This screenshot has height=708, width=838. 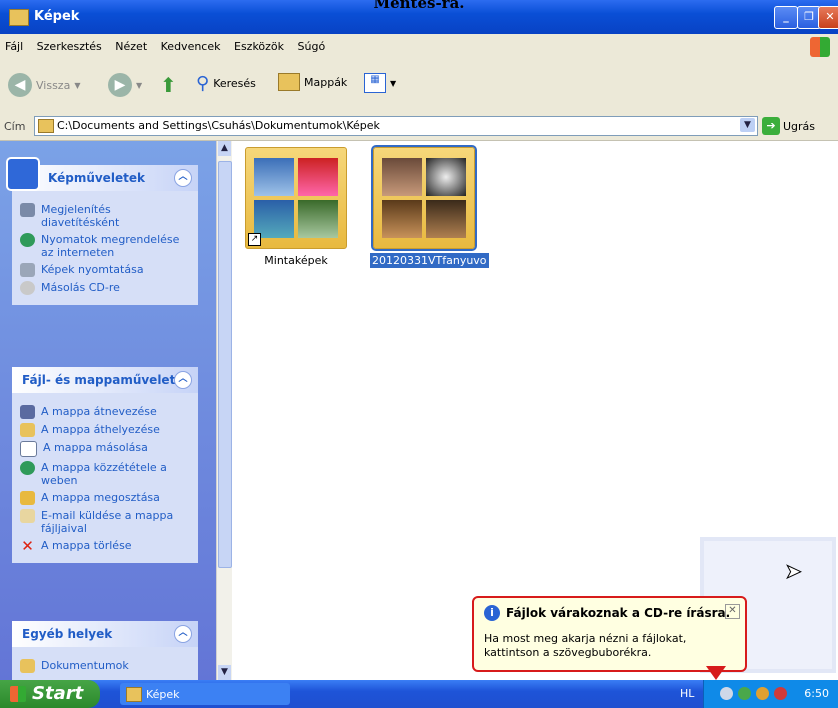 What do you see at coordinates (99, 411) in the screenshot?
I see `task-label: A mappa átnevezése` at bounding box center [99, 411].